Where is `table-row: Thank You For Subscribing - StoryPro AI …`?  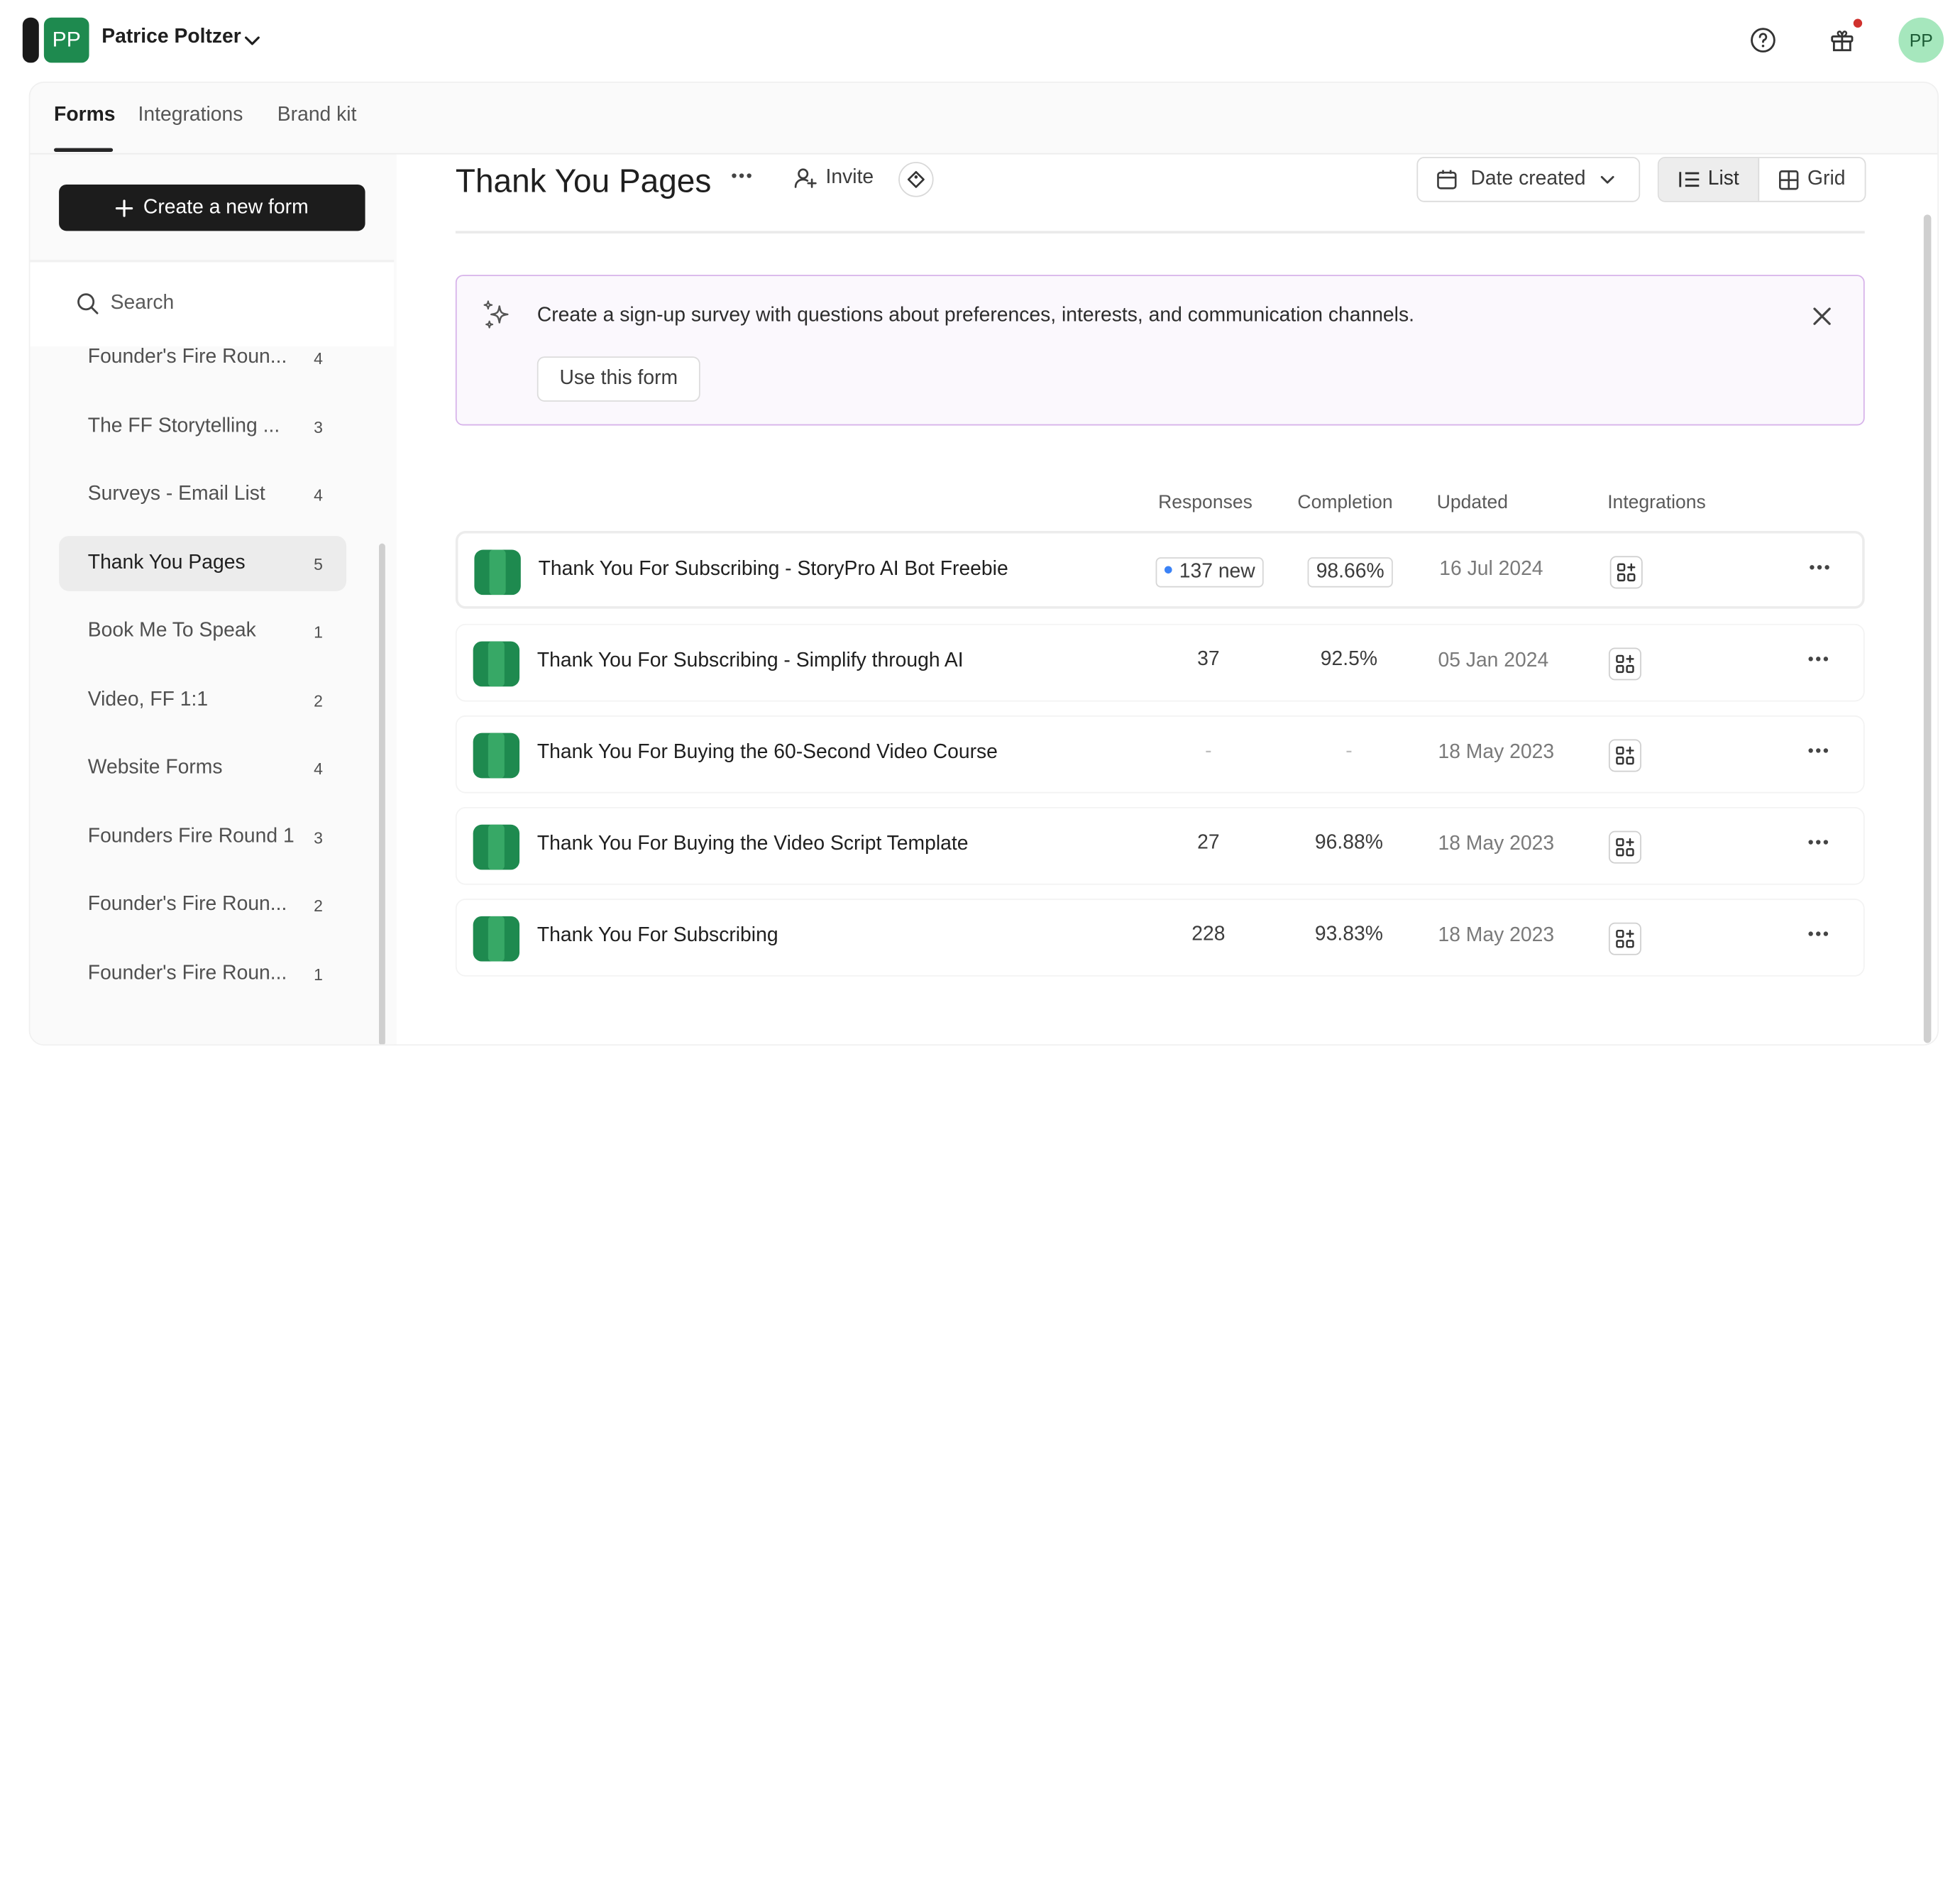
table-row: Thank You For Subscribing - StoryPro AI … is located at coordinates (1160, 569).